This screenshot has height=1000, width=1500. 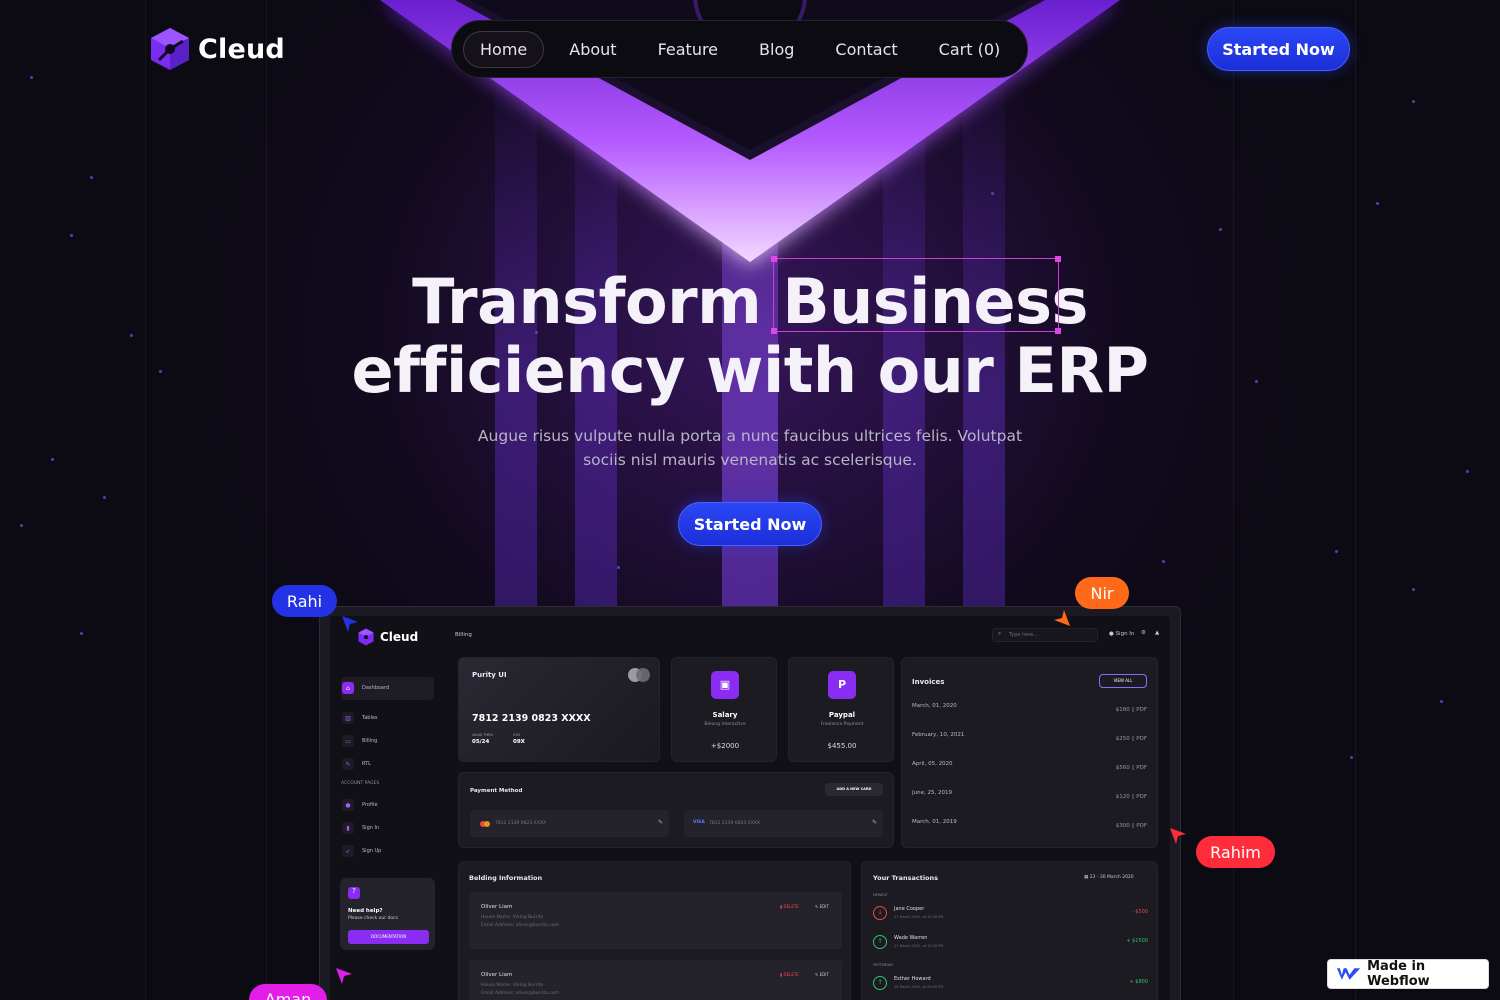 What do you see at coordinates (1278, 49) in the screenshot?
I see `header-started-now-button: Started Now` at bounding box center [1278, 49].